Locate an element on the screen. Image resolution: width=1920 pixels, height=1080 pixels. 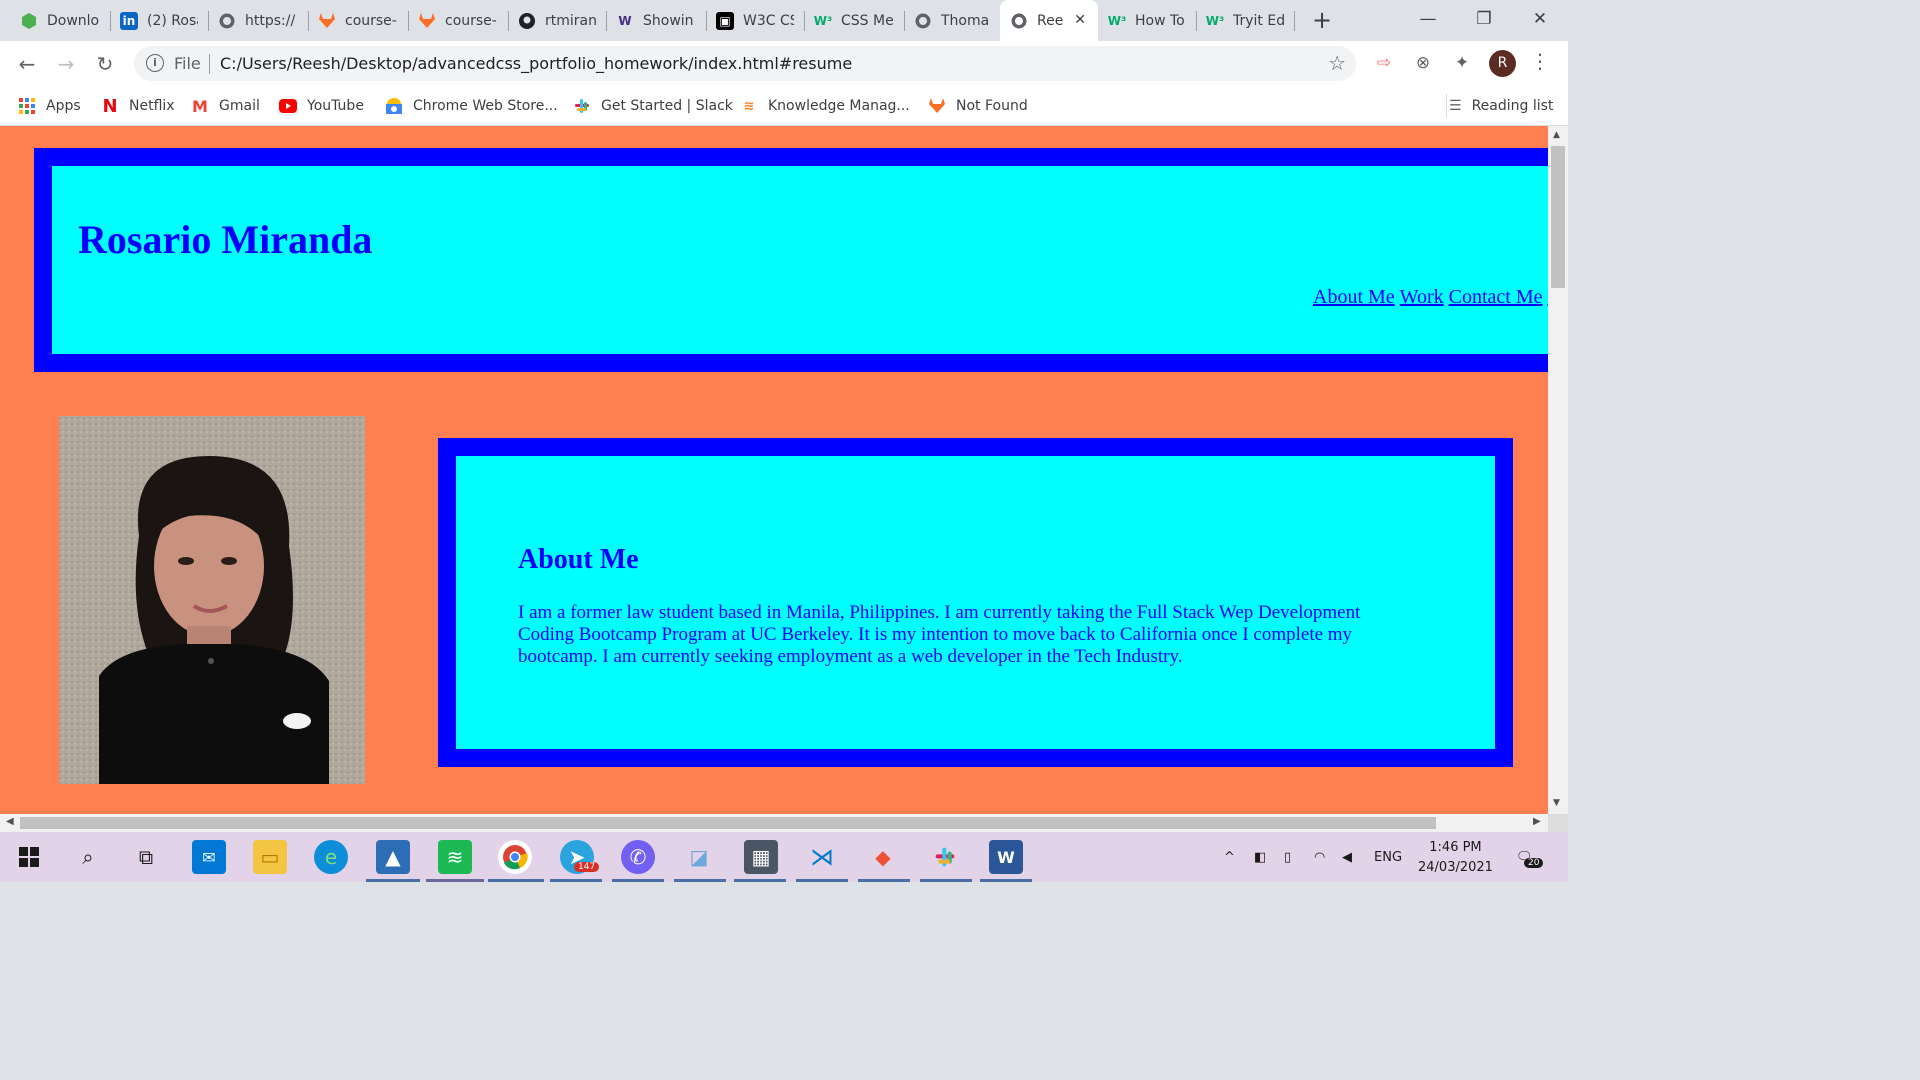
header: Rosario Miranda About MeWorkContact MeR is located at coordinates (800, 260).